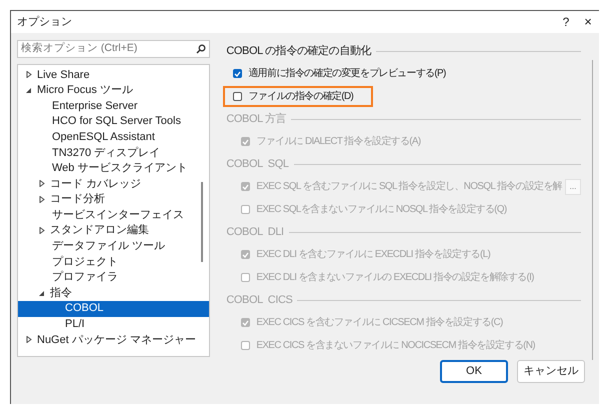 The width and height of the screenshot is (600, 405). I want to click on cancel-button: キャンセル, so click(551, 371).